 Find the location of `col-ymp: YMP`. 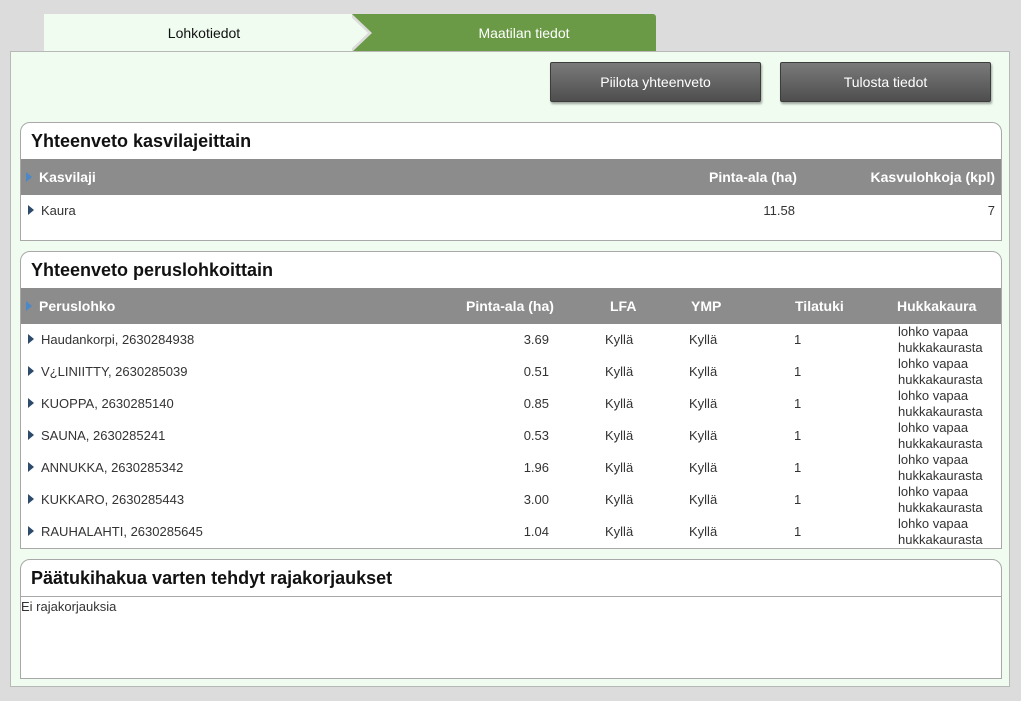

col-ymp: YMP is located at coordinates (706, 306).